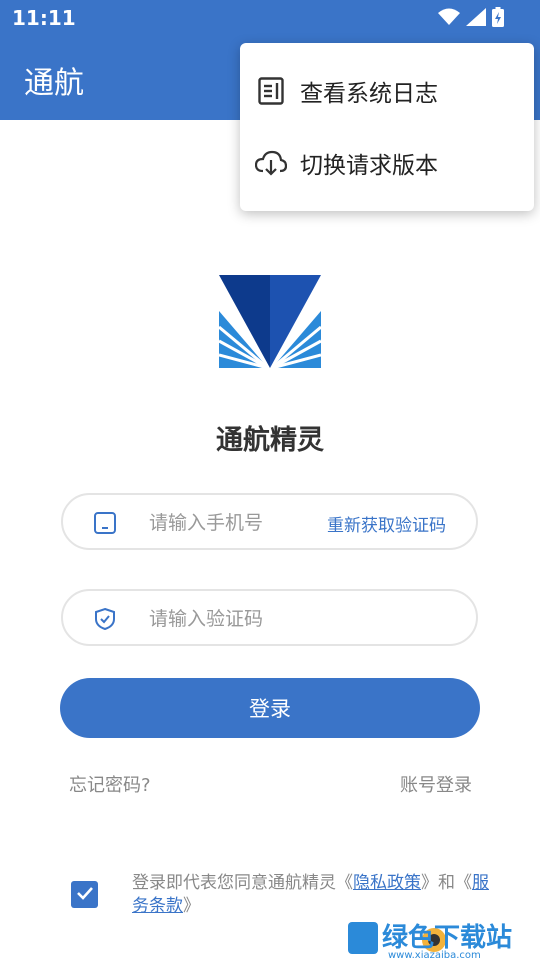 The image size is (540, 964). I want to click on agreement-text: 登录即代表您同意通航精灵《隐私政策》和《服务条款》, so click(312, 895).